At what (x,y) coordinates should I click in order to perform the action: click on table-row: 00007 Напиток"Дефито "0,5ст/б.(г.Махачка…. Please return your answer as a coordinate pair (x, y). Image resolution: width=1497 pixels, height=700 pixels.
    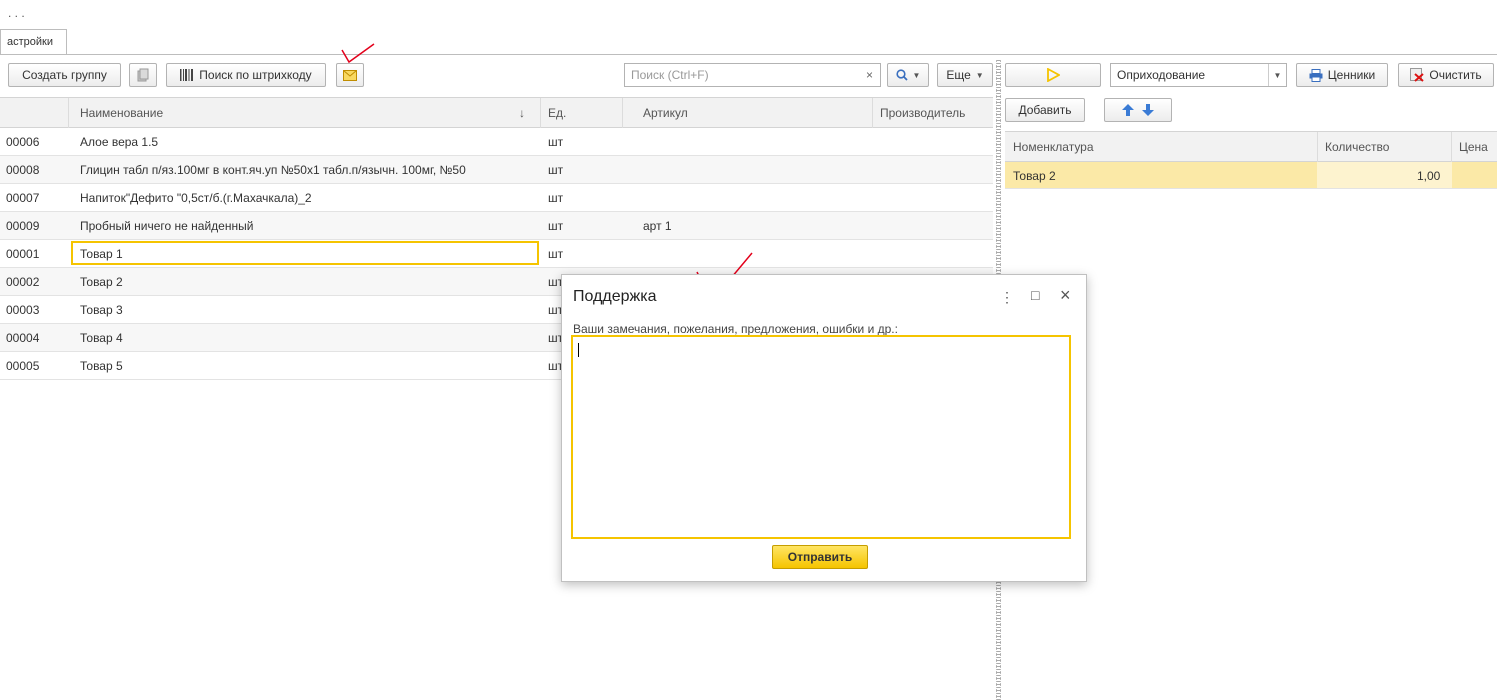
    Looking at the image, I should click on (496, 198).